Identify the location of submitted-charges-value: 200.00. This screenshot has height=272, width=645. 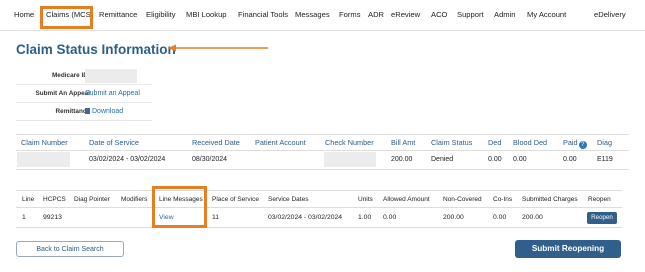
(532, 217).